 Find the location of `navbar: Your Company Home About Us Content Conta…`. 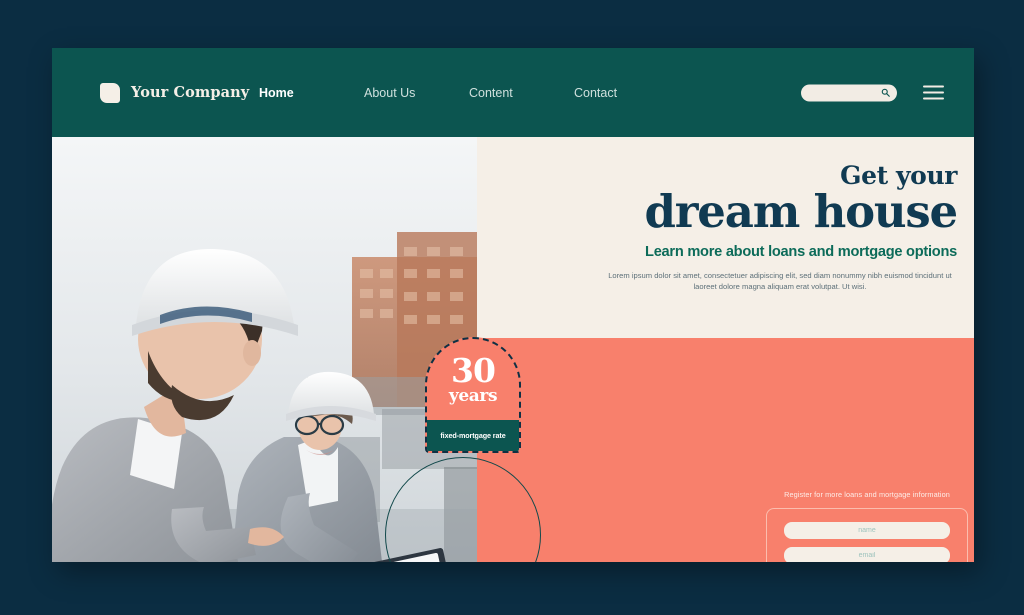

navbar: Your Company Home About Us Content Conta… is located at coordinates (513, 92).